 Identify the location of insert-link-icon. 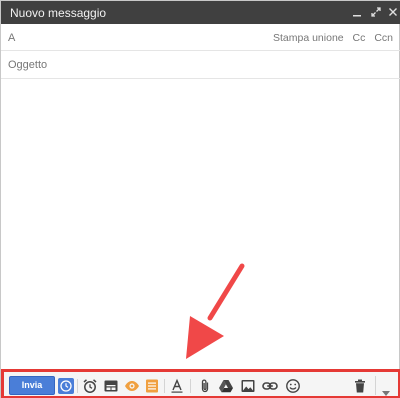
(270, 386).